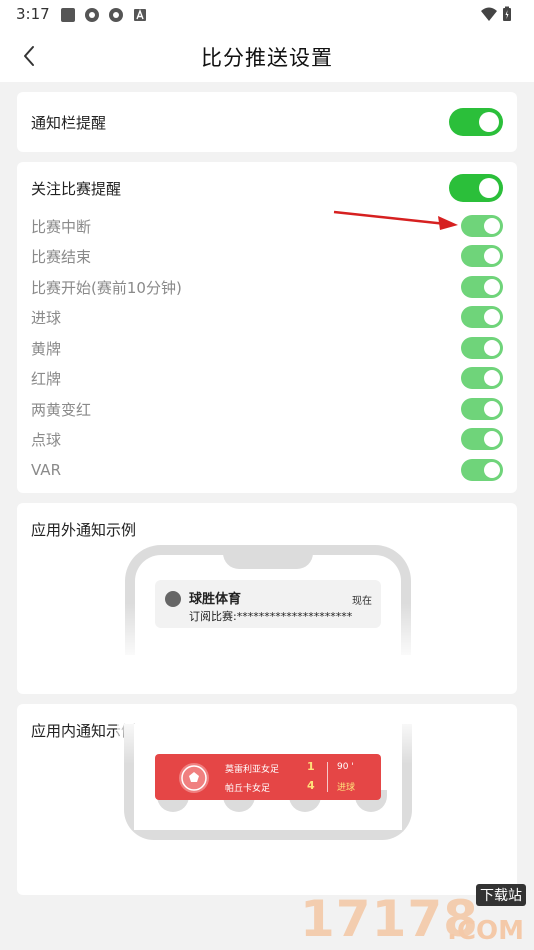 Image resolution: width=534 pixels, height=950 pixels. Describe the element at coordinates (46, 348) in the screenshot. I see `setting-label: 黄牌` at that location.